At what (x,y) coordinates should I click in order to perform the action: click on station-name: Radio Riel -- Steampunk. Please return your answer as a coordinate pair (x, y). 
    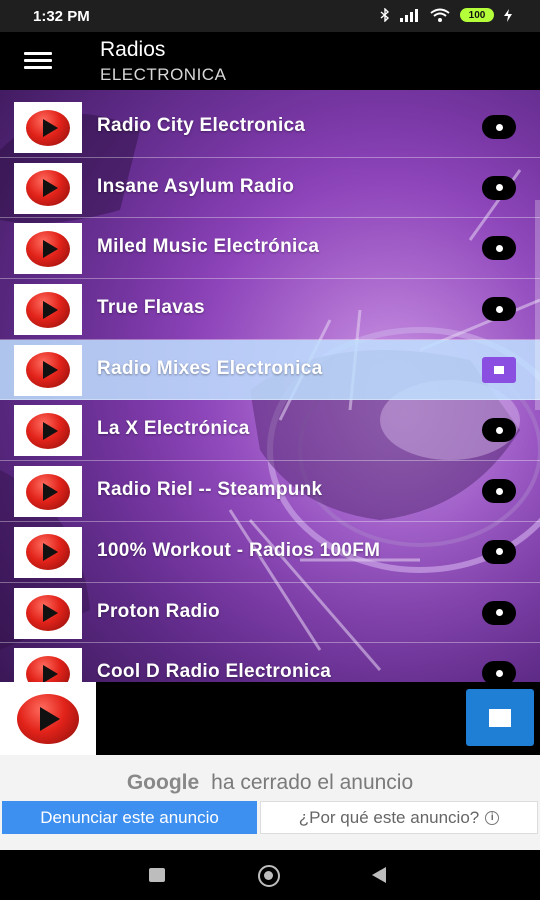
    Looking at the image, I should click on (210, 490).